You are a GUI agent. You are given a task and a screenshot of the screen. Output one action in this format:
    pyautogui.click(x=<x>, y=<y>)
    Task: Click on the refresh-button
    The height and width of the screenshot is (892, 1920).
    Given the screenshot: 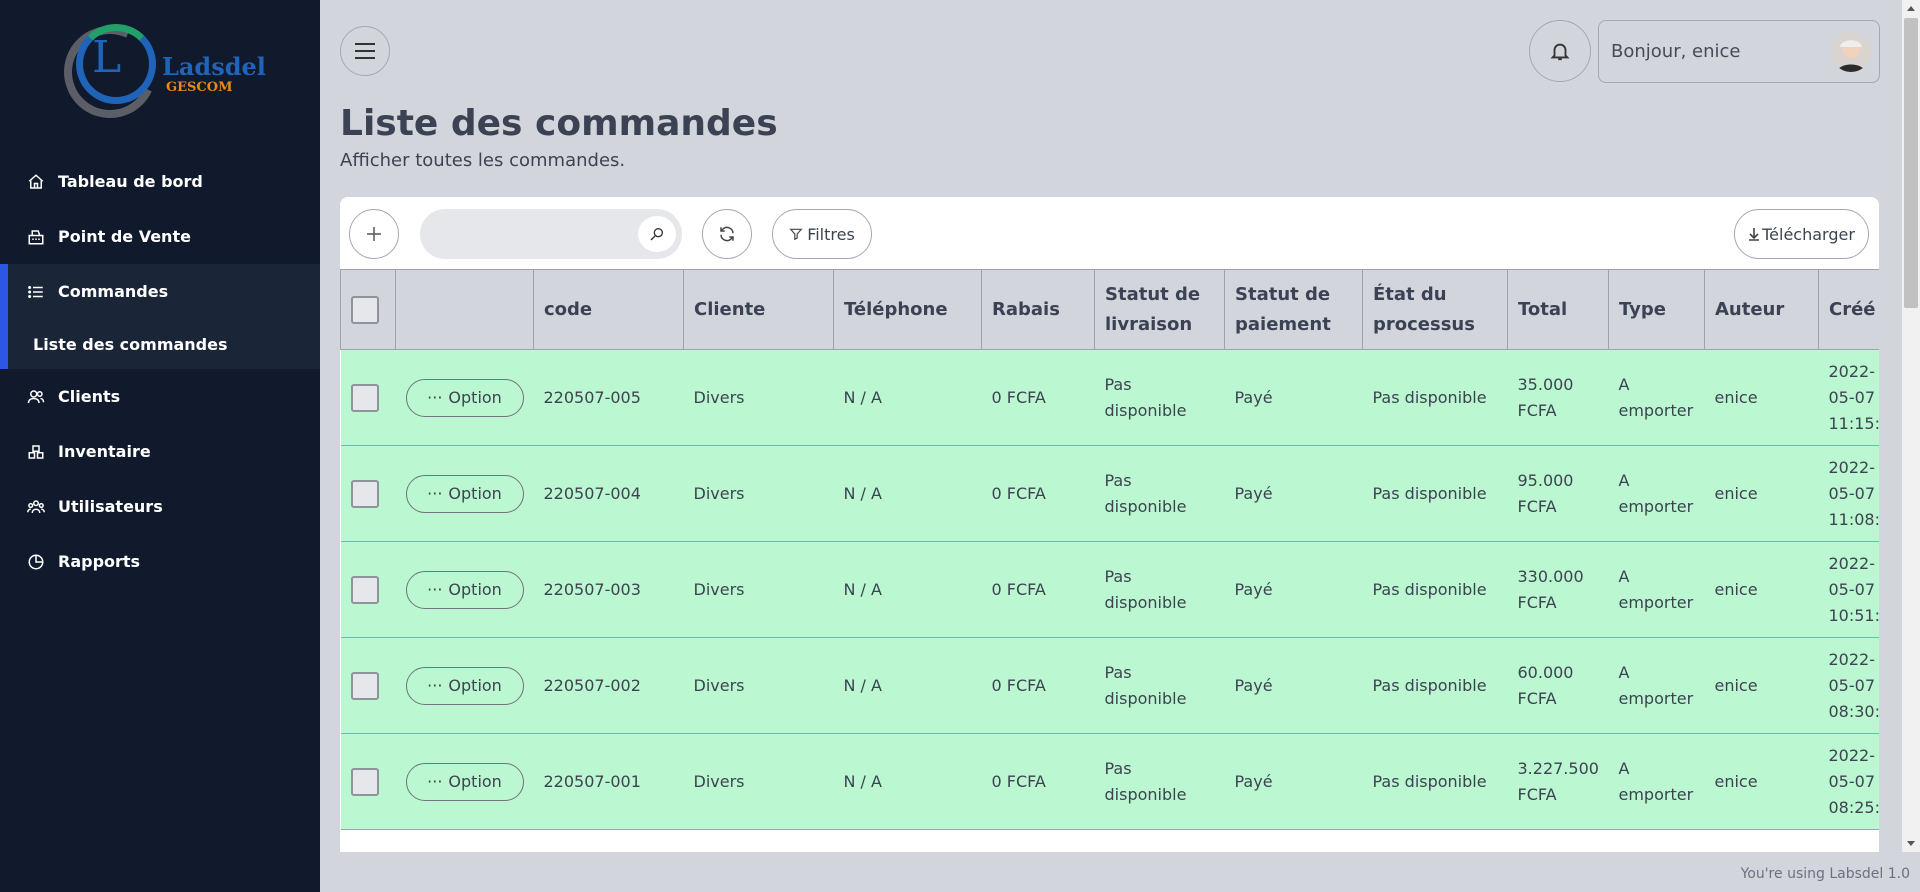 What is the action you would take?
    pyautogui.click(x=727, y=234)
    